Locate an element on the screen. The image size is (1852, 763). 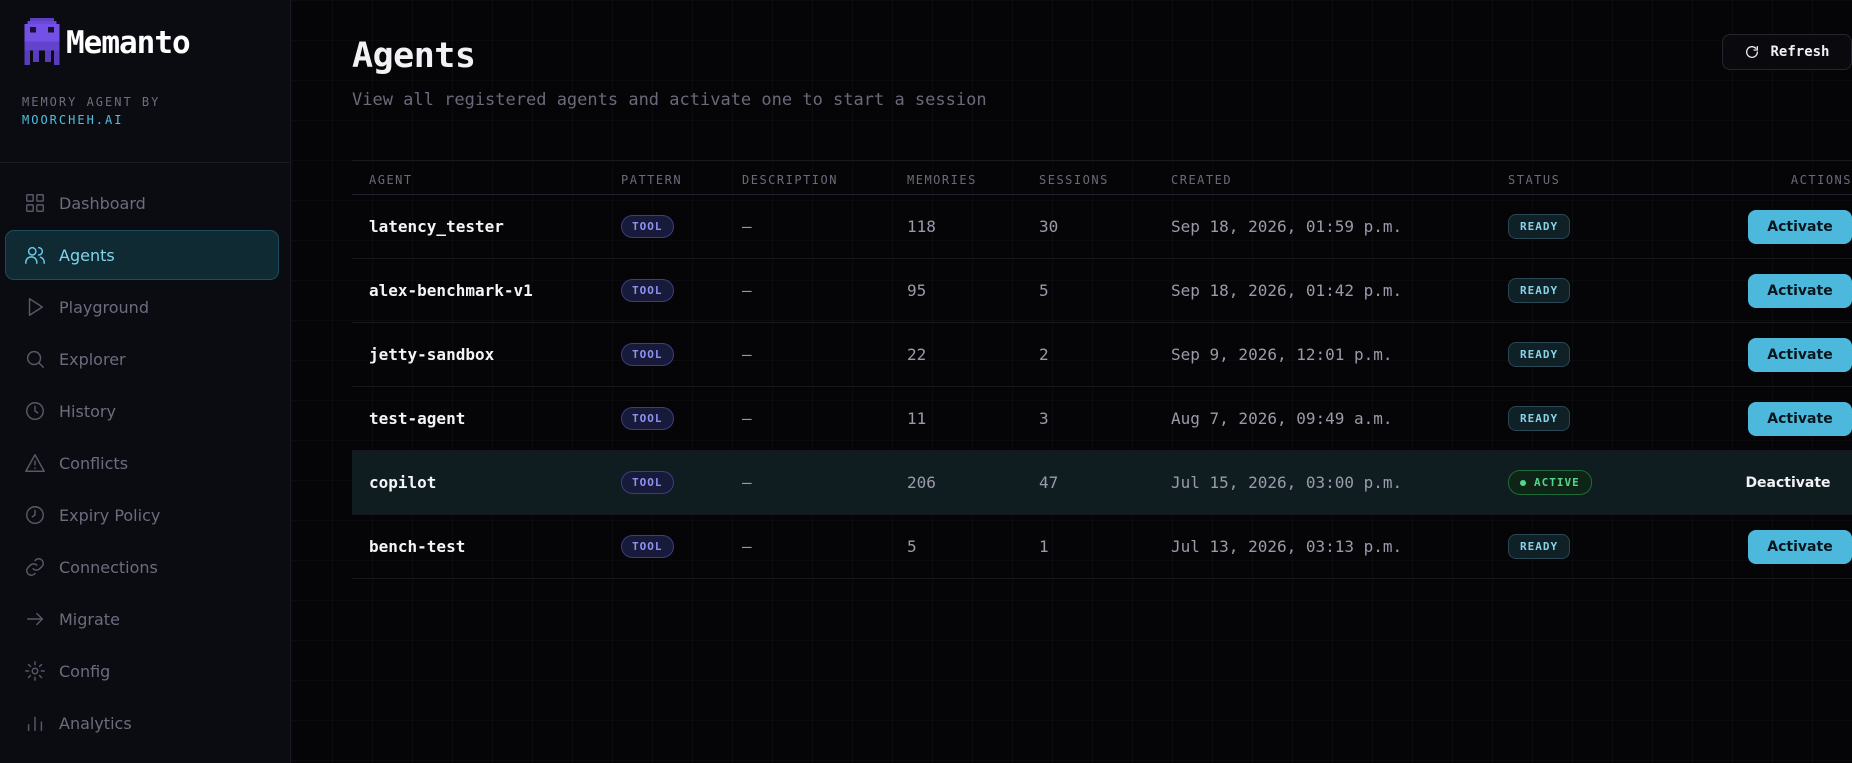
created-date: Sep 9, 2026, 12:01 p.m. is located at coordinates (1282, 354).